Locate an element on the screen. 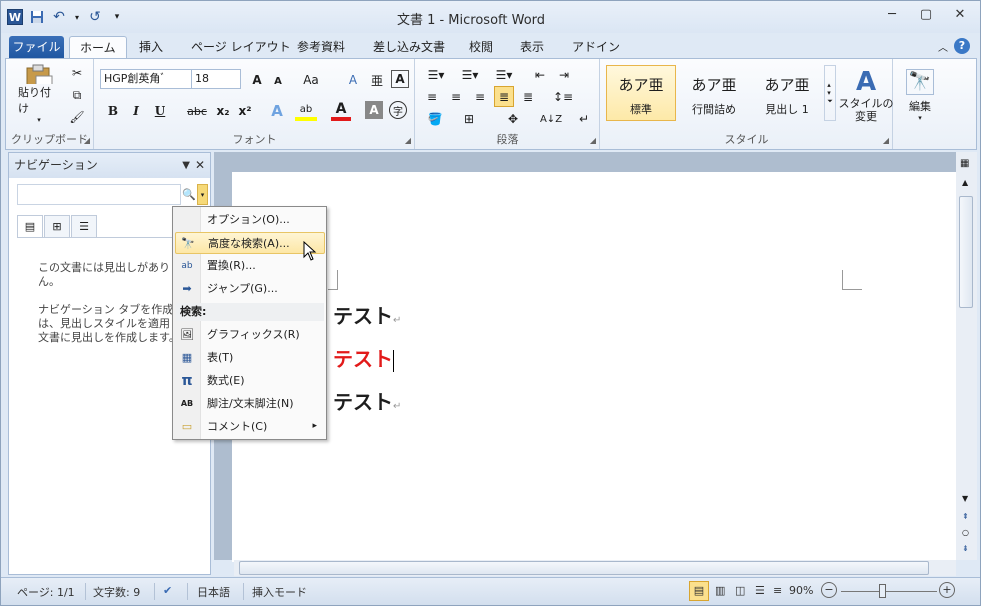 This screenshot has height=606, width=981. menu-item-table: ▦ 表(T) is located at coordinates (250, 358).